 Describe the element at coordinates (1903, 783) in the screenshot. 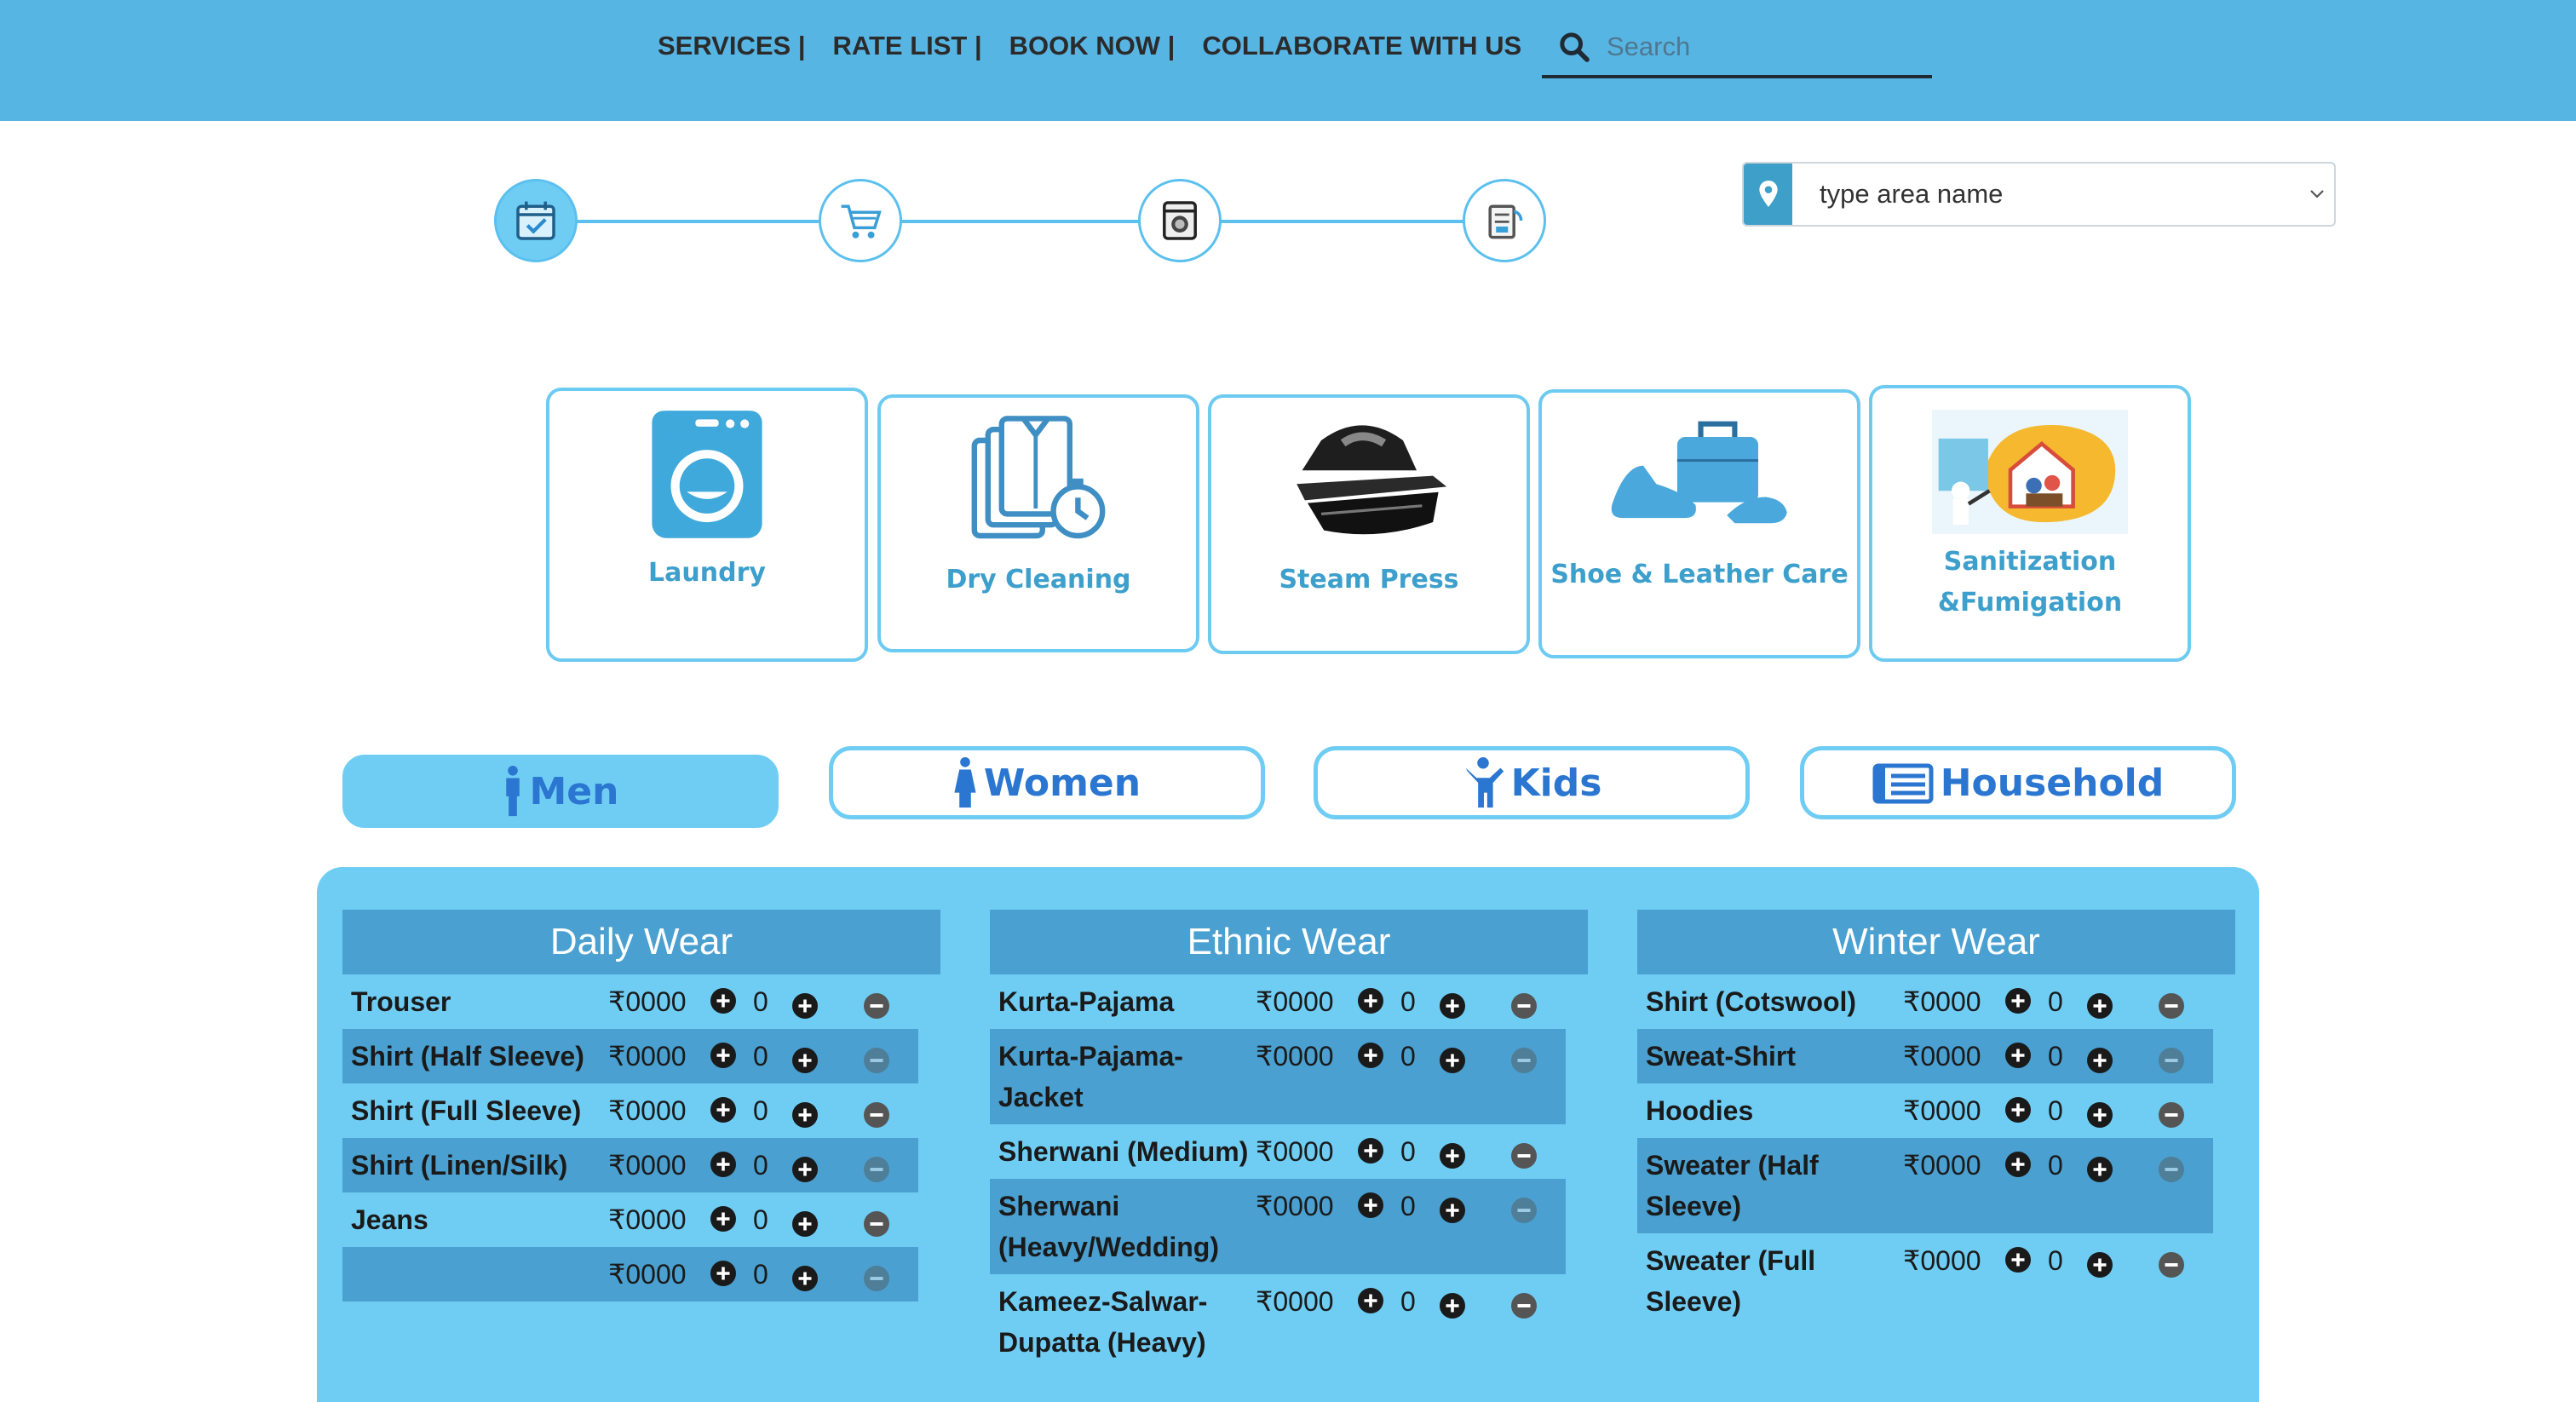

I see `household-icon` at that location.